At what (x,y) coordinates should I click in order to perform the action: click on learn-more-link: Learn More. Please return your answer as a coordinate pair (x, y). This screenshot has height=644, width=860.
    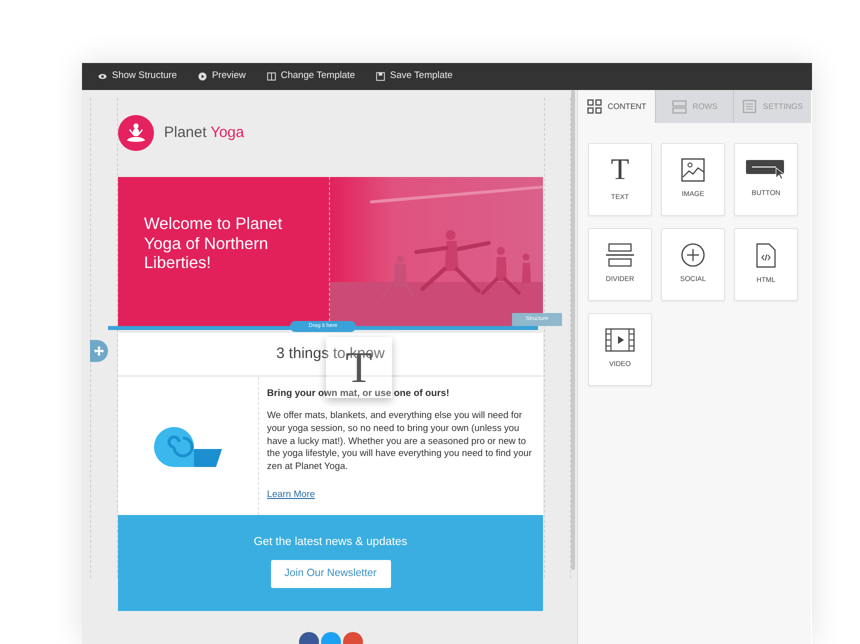
    Looking at the image, I should click on (291, 494).